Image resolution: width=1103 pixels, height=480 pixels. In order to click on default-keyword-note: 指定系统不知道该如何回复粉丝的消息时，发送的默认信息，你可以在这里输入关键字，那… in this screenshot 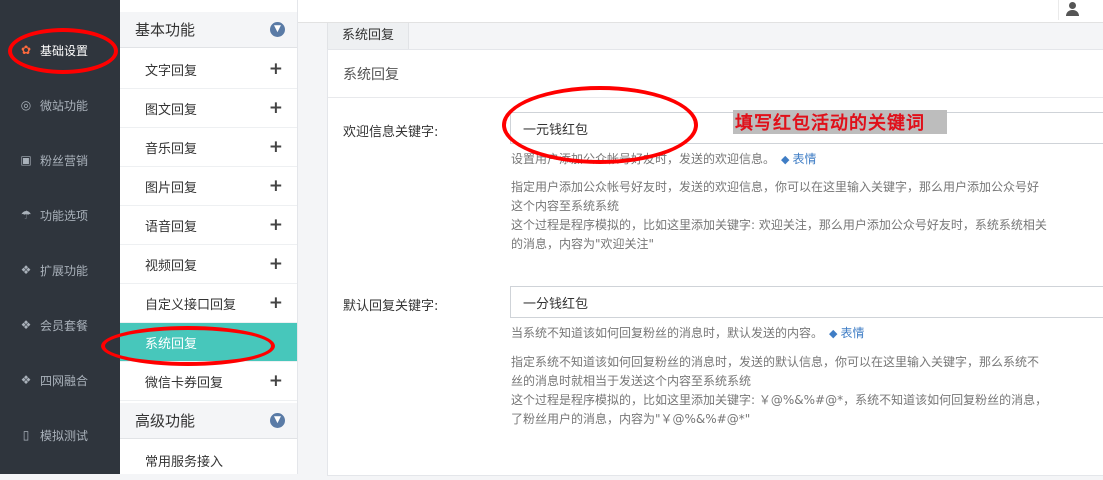, I will do `click(807, 391)`.